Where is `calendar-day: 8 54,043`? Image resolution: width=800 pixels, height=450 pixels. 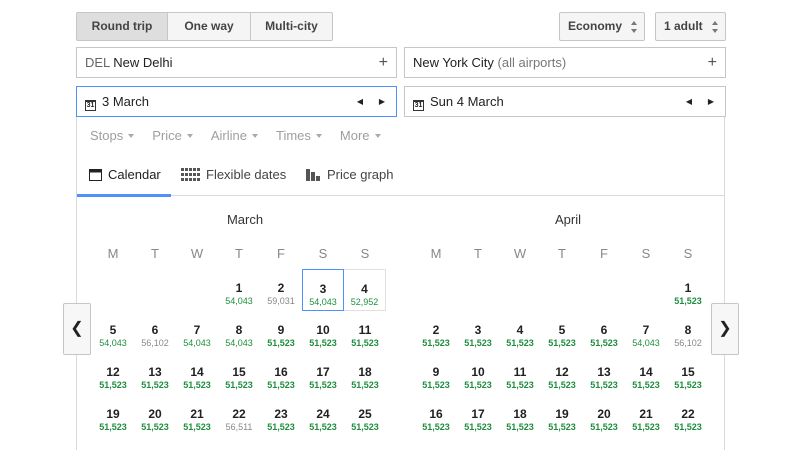
calendar-day: 8 54,043 is located at coordinates (239, 332).